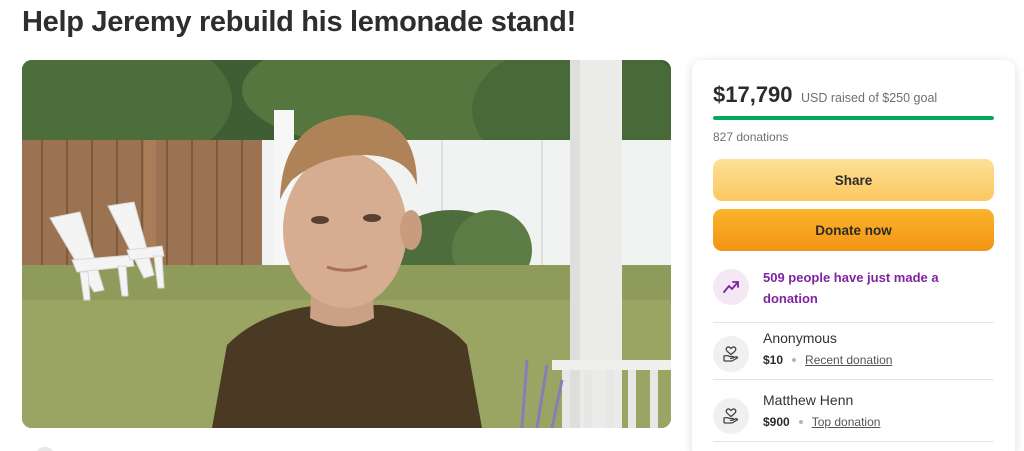 This screenshot has height=451, width=1024. I want to click on donor-amount: $10, so click(773, 360).